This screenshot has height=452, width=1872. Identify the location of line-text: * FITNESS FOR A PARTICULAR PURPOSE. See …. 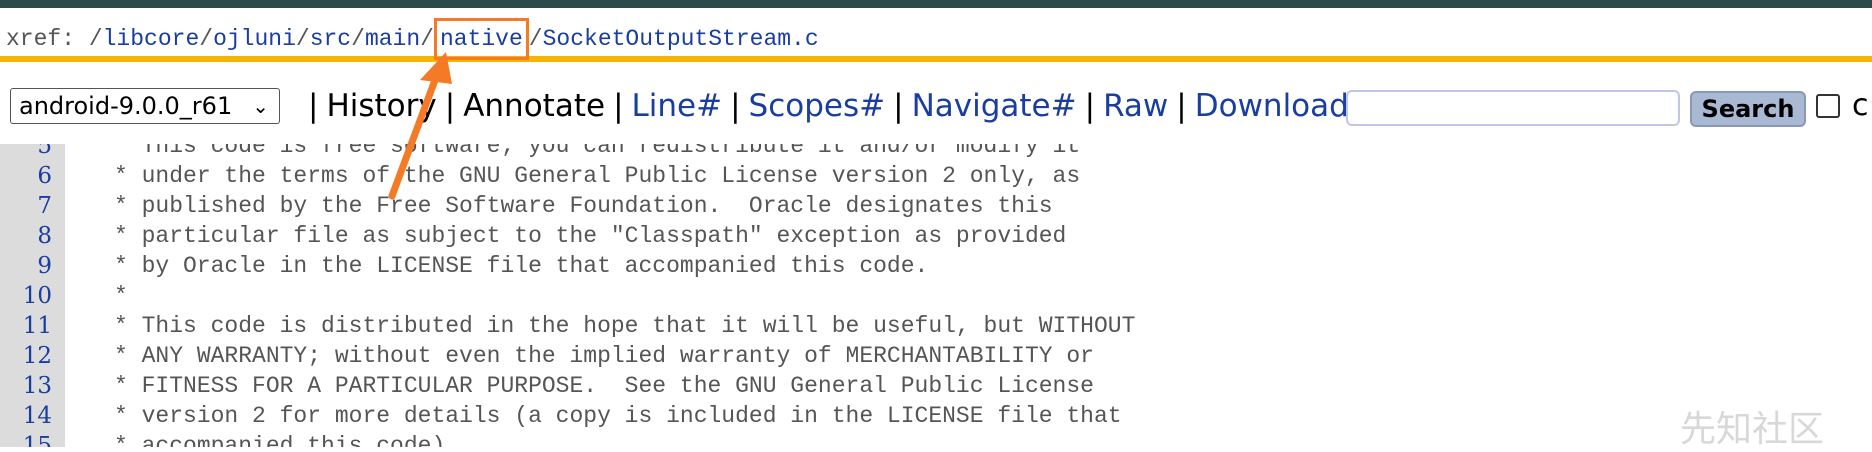
(604, 386).